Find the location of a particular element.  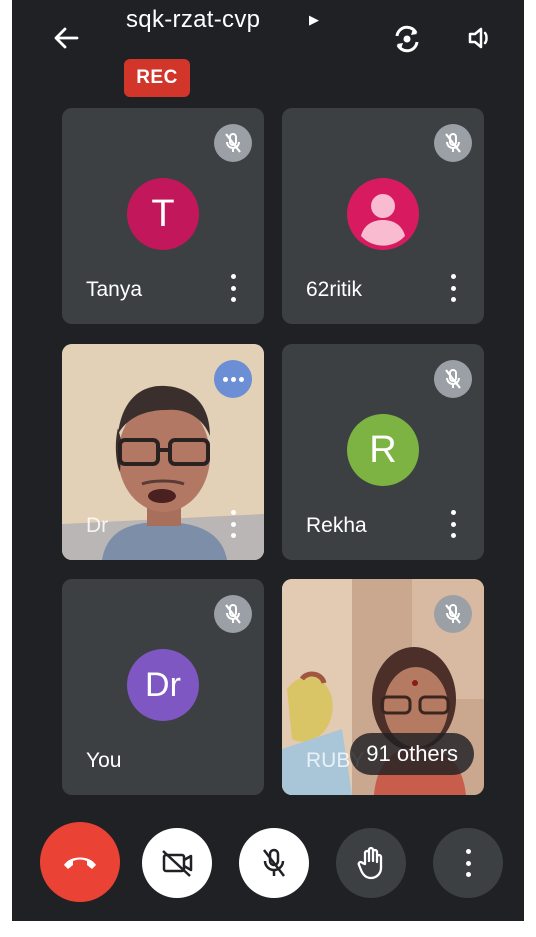

participant-name: You is located at coordinates (104, 760).